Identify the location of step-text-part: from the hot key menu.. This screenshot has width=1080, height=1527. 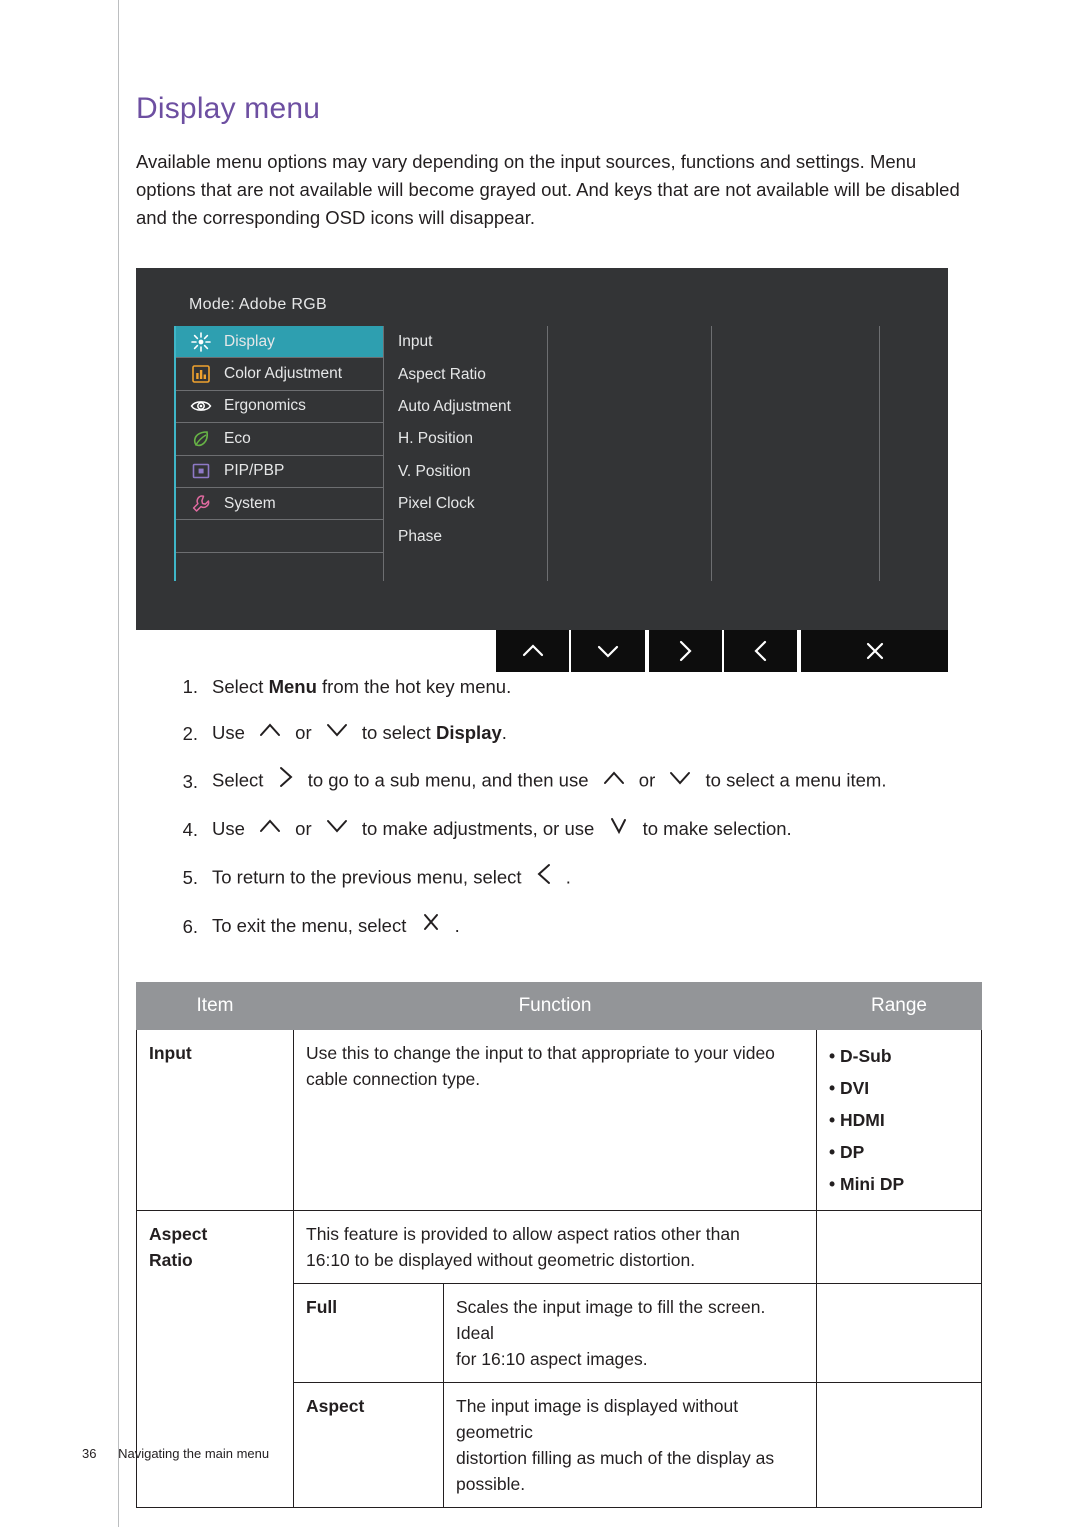
(414, 686).